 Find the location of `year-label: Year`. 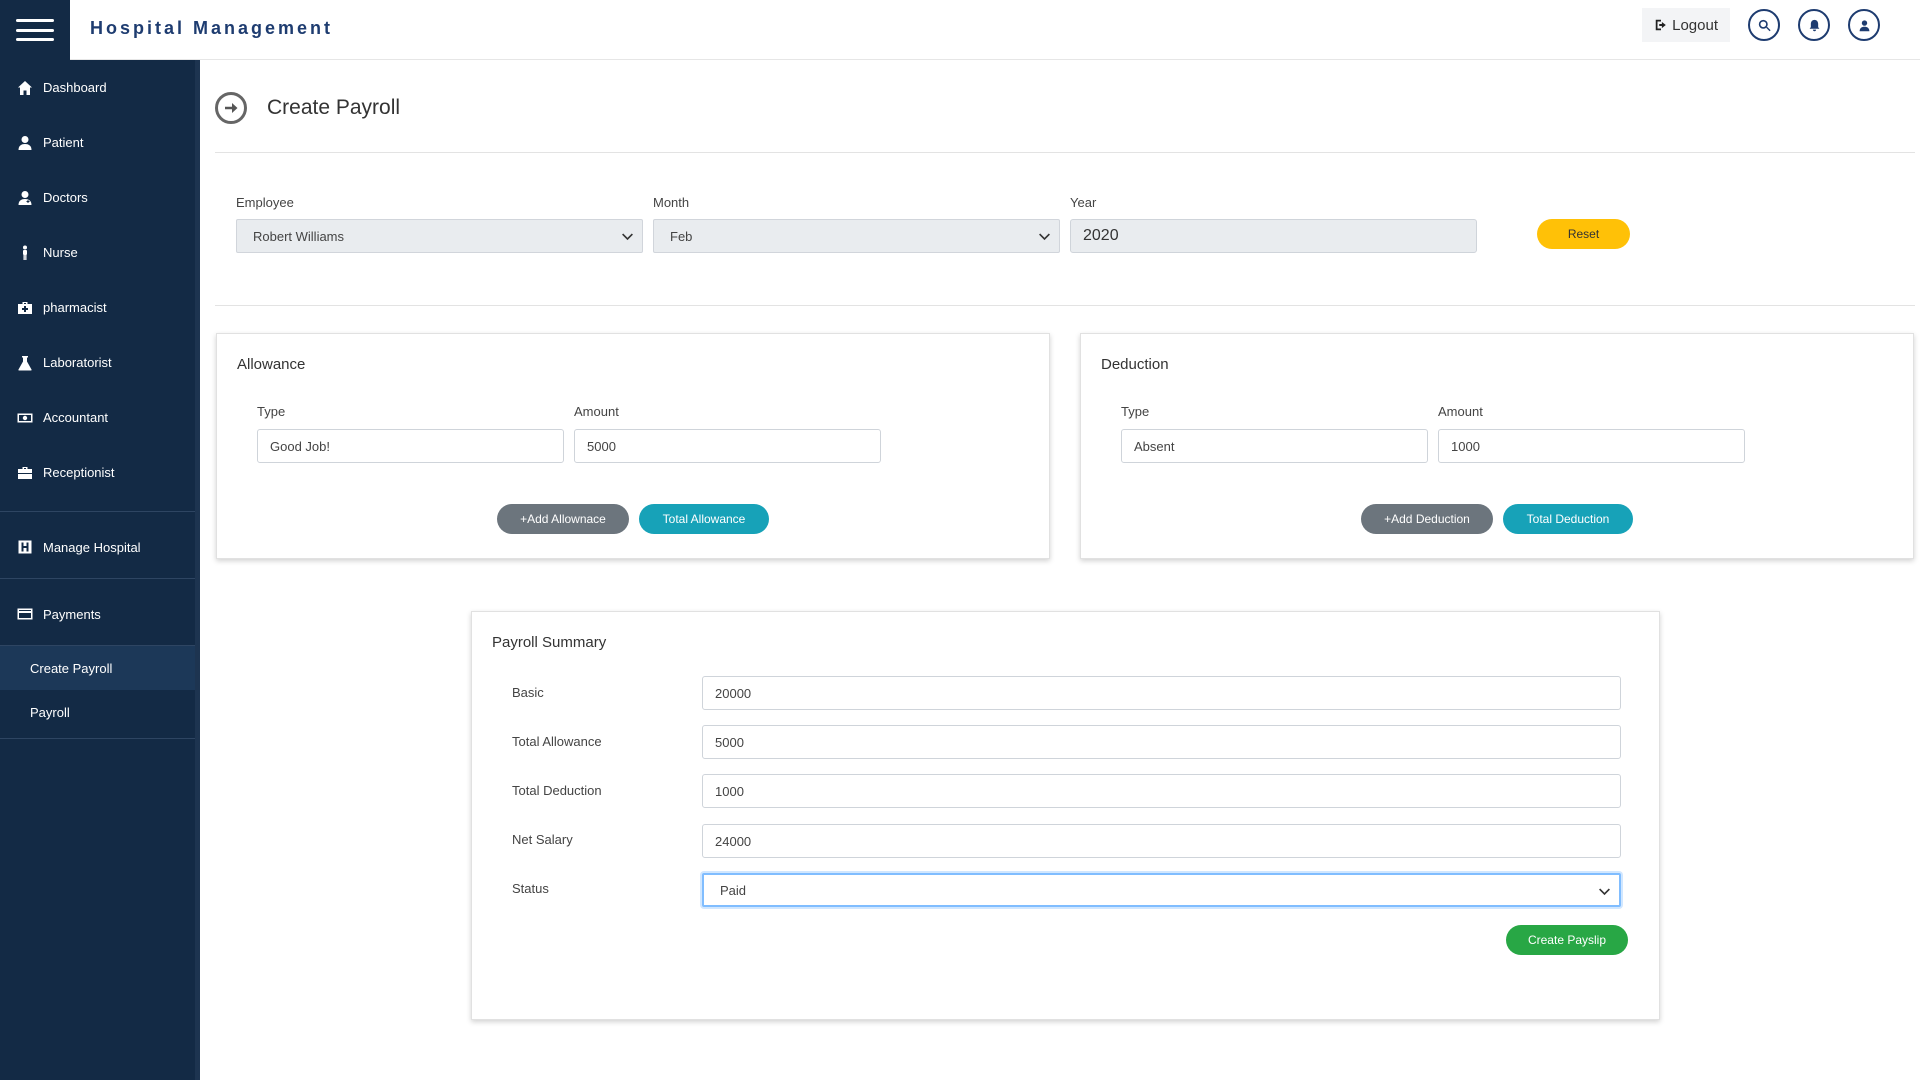

year-label: Year is located at coordinates (1083, 202).